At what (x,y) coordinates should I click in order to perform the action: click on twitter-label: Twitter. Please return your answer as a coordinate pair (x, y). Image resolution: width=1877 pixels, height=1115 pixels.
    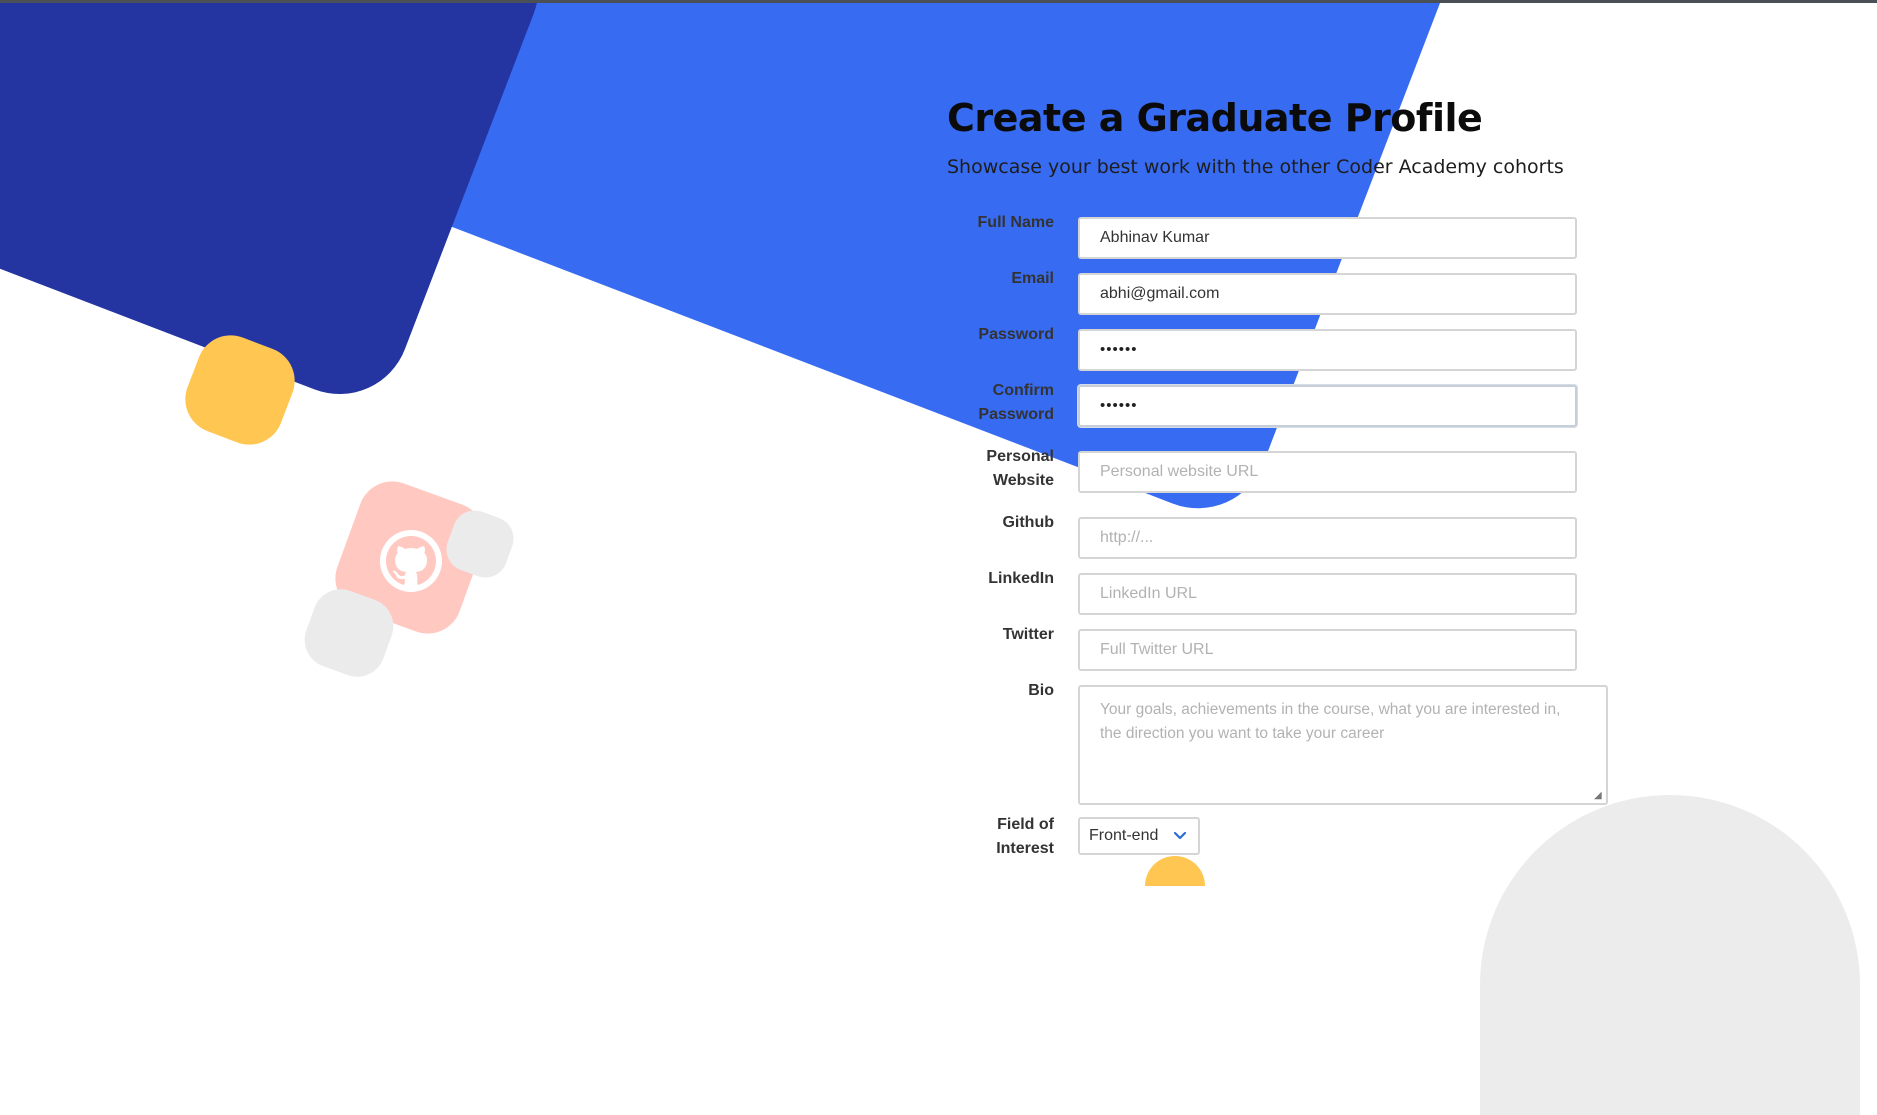
    Looking at the image, I should click on (1028, 634).